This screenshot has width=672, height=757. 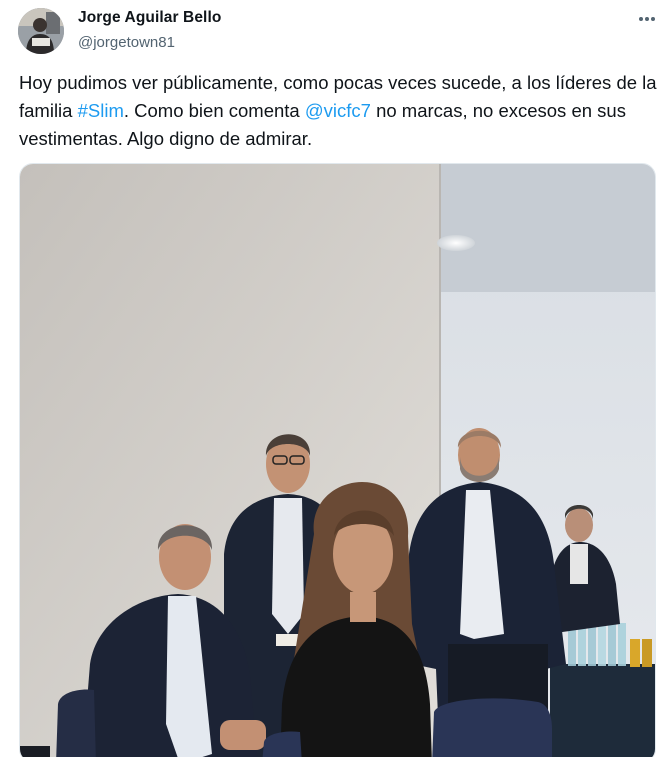 I want to click on user-avatar-icon, so click(x=41, y=31).